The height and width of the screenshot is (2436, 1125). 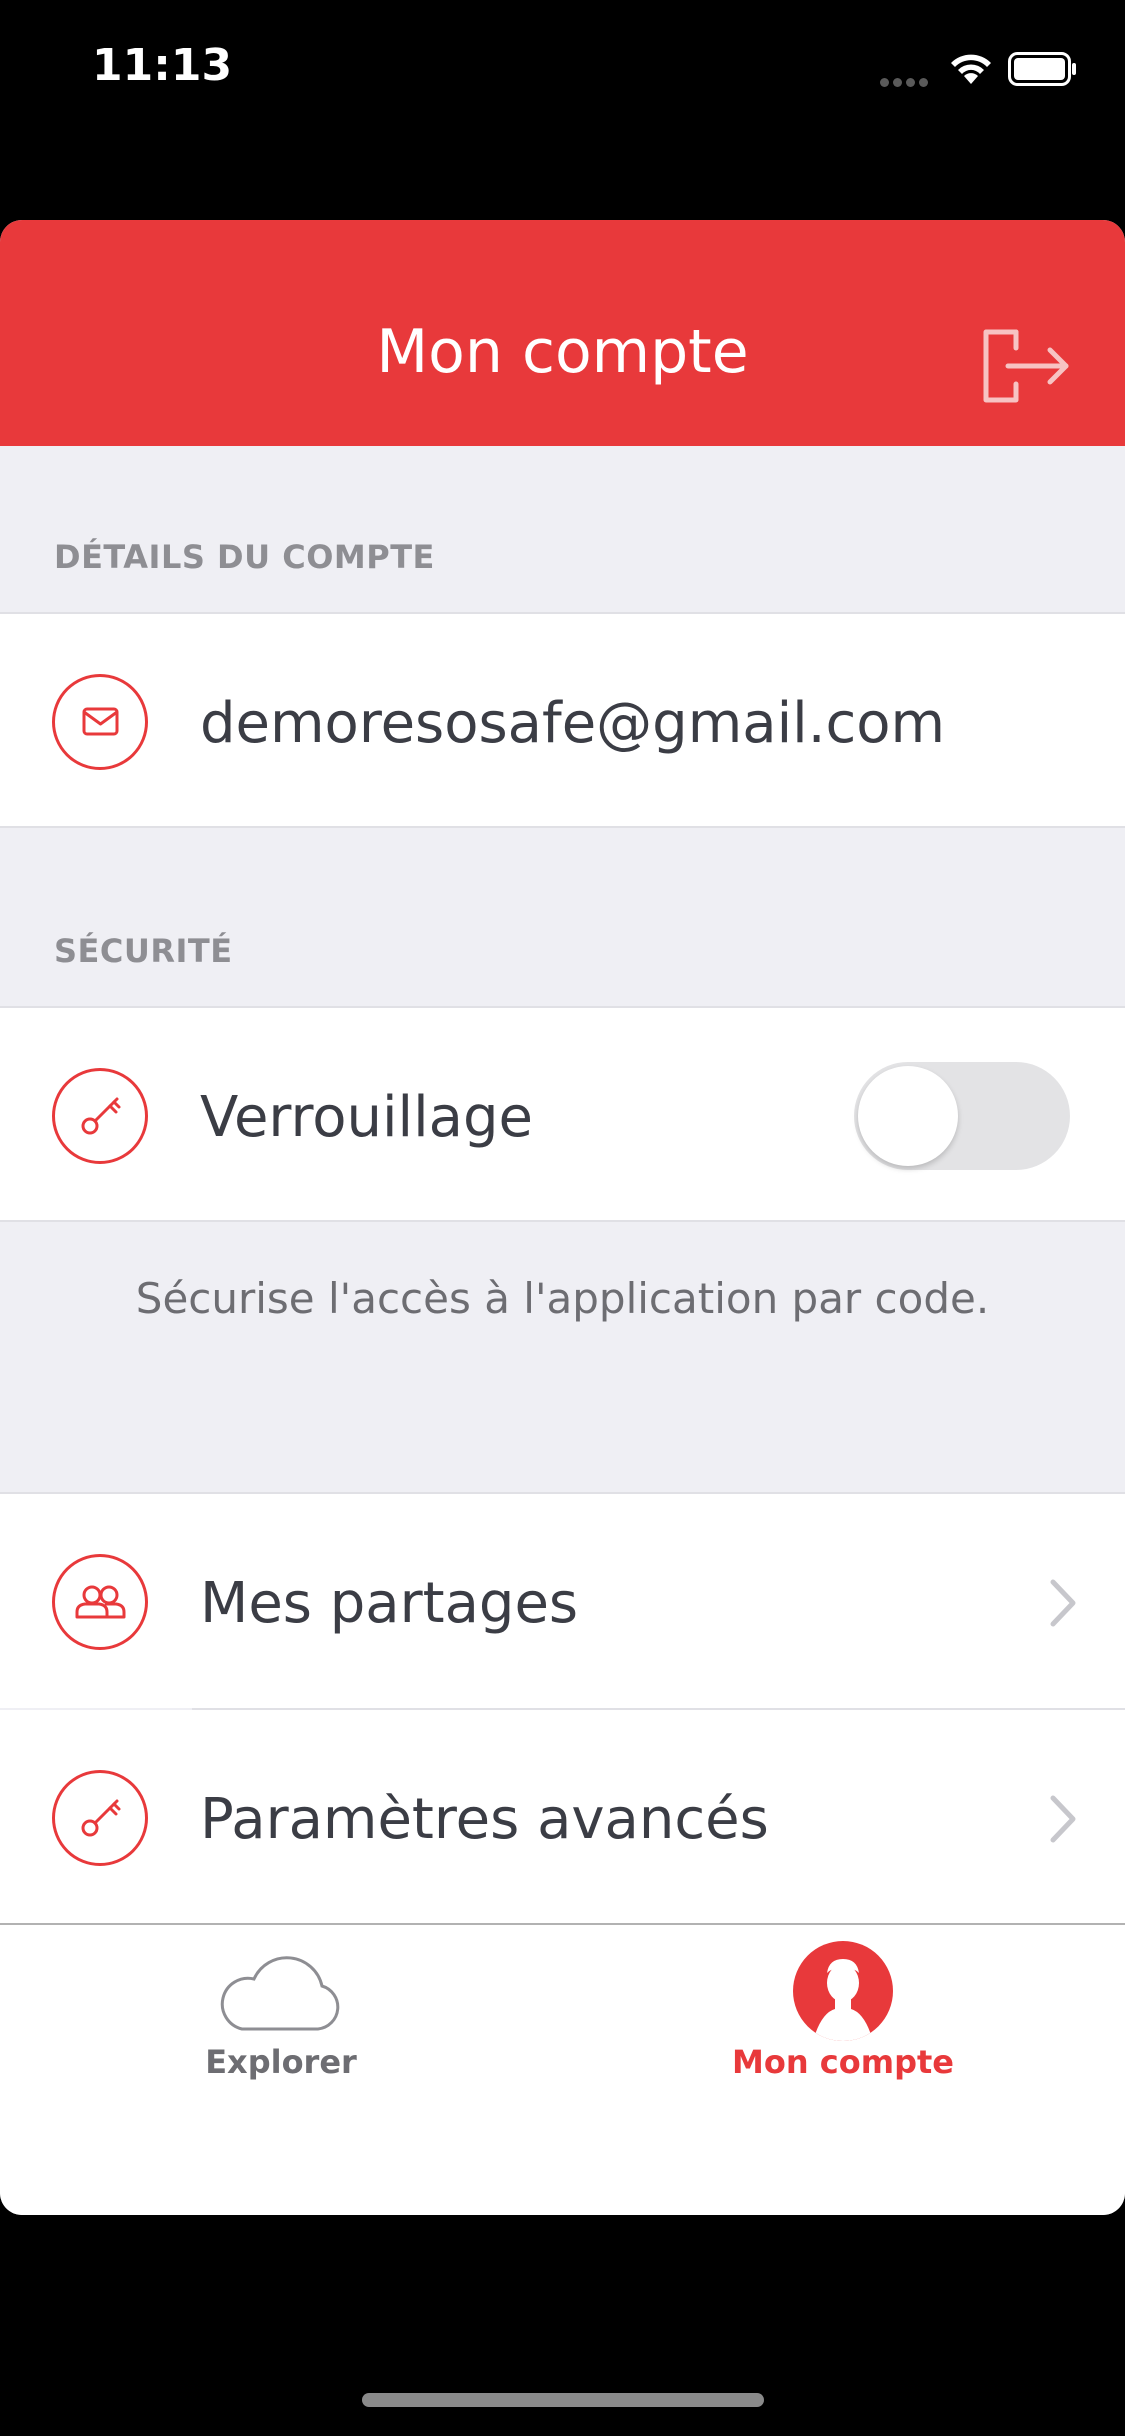 I want to click on logout-icon, so click(x=1026, y=366).